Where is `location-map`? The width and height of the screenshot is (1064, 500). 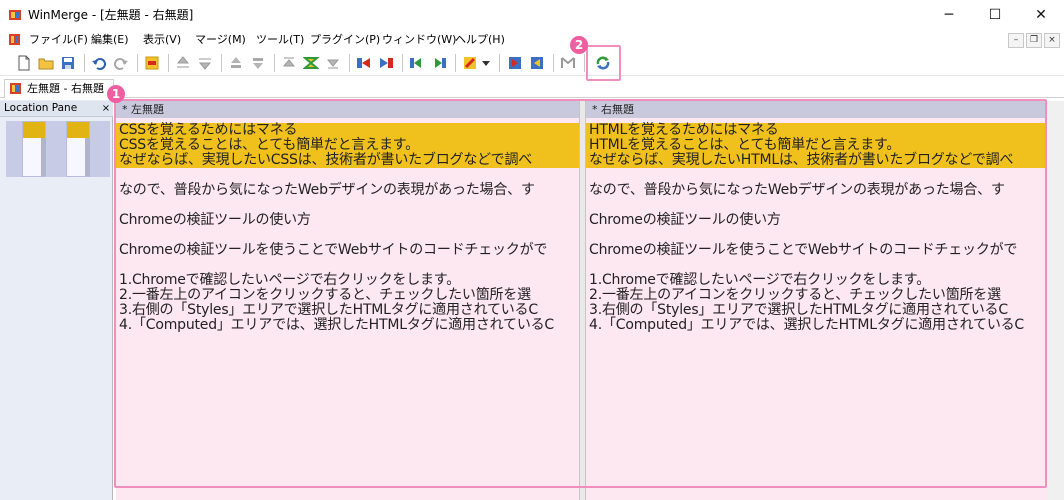 location-map is located at coordinates (58, 149).